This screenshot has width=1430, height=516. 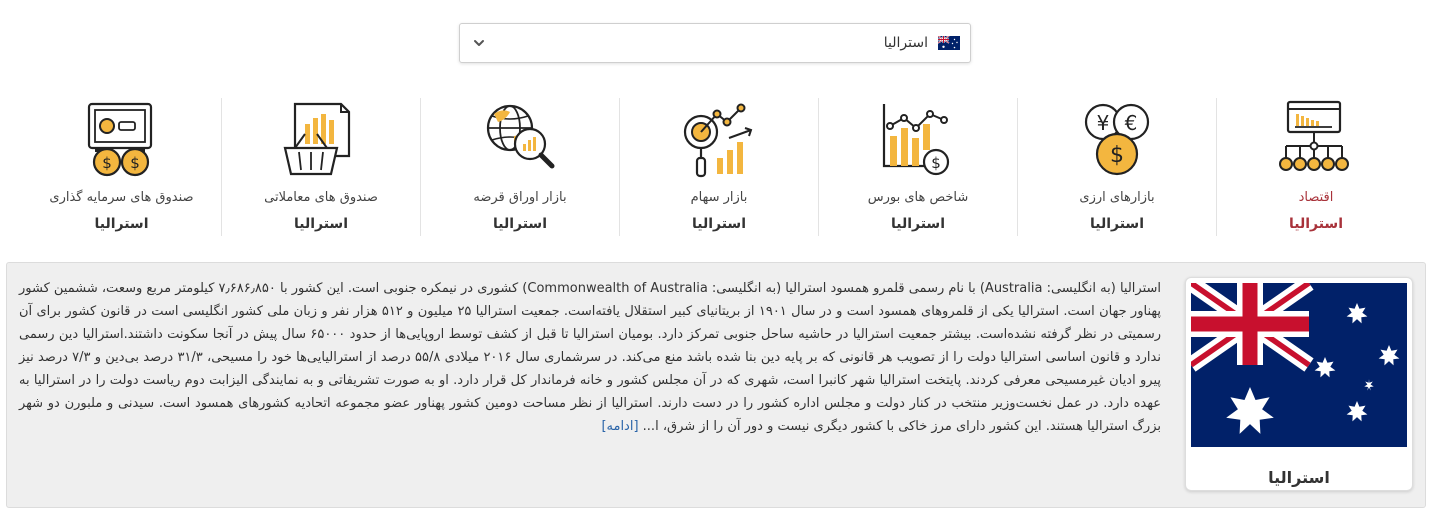 What do you see at coordinates (317, 139) in the screenshot?
I see `trading-fund-basket-icon` at bounding box center [317, 139].